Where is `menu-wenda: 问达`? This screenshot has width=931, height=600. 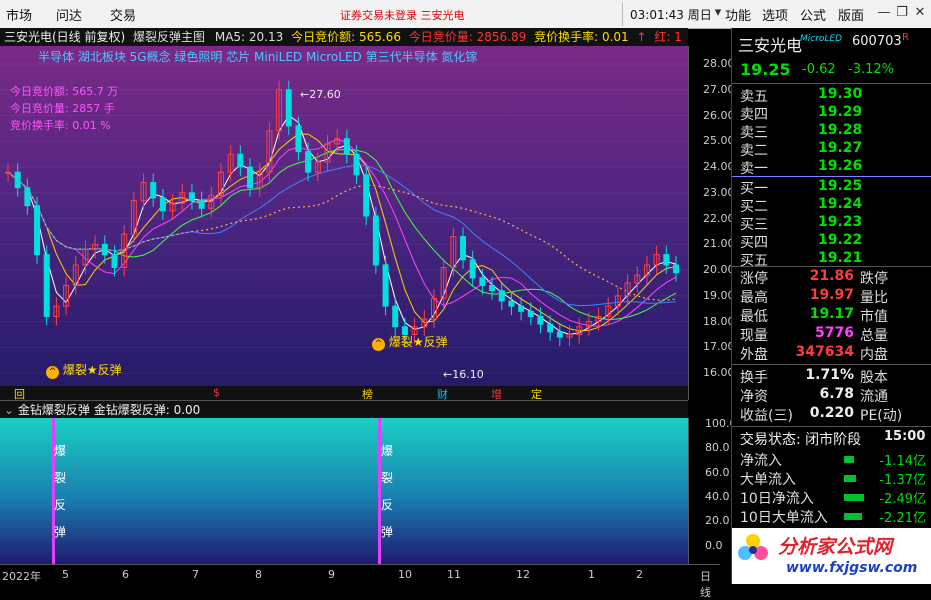
menu-wenda: 问达 is located at coordinates (69, 14).